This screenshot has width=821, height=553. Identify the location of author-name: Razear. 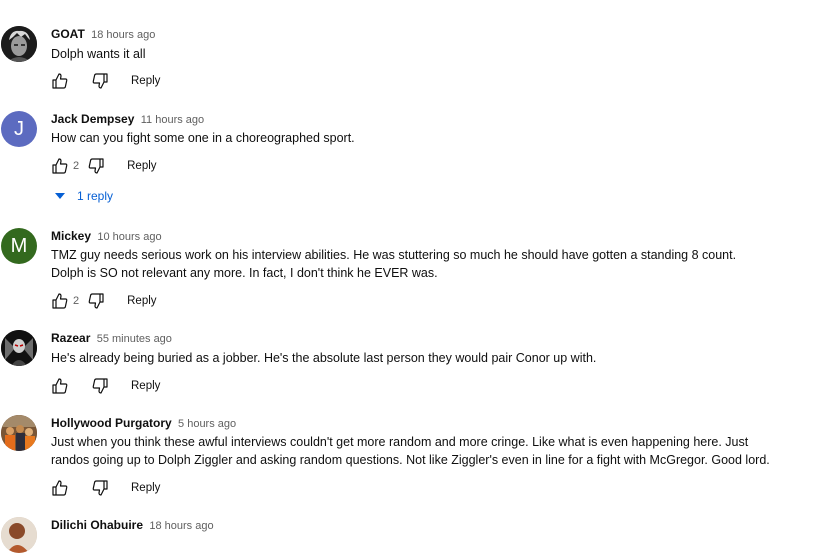
(70, 338).